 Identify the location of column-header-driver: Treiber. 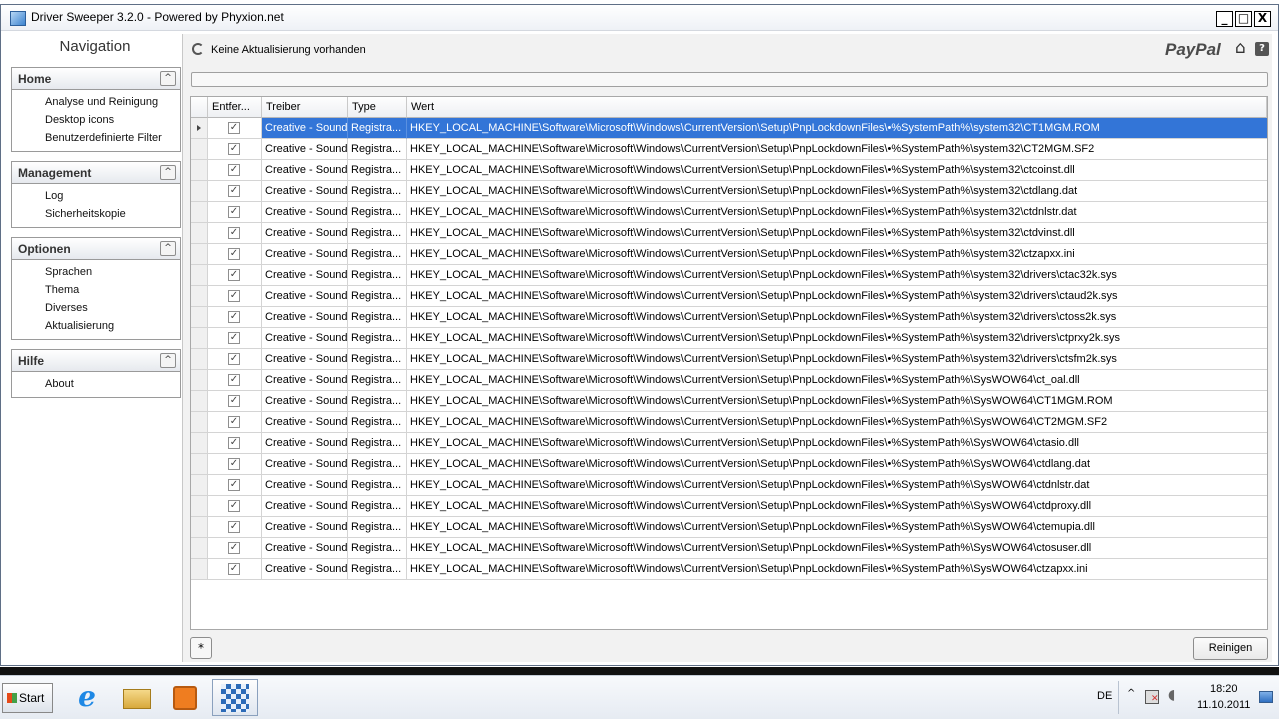
(305, 107).